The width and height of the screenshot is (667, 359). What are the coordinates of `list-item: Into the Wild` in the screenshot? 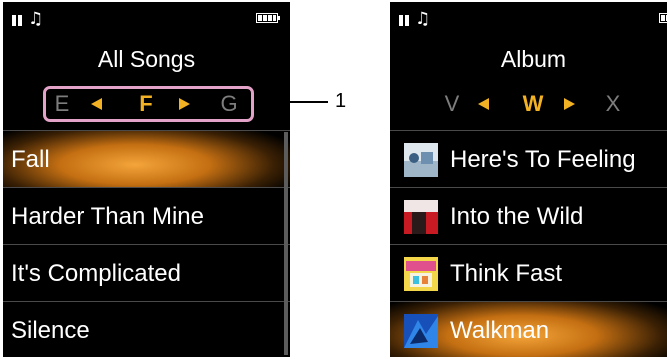 It's located at (528, 215).